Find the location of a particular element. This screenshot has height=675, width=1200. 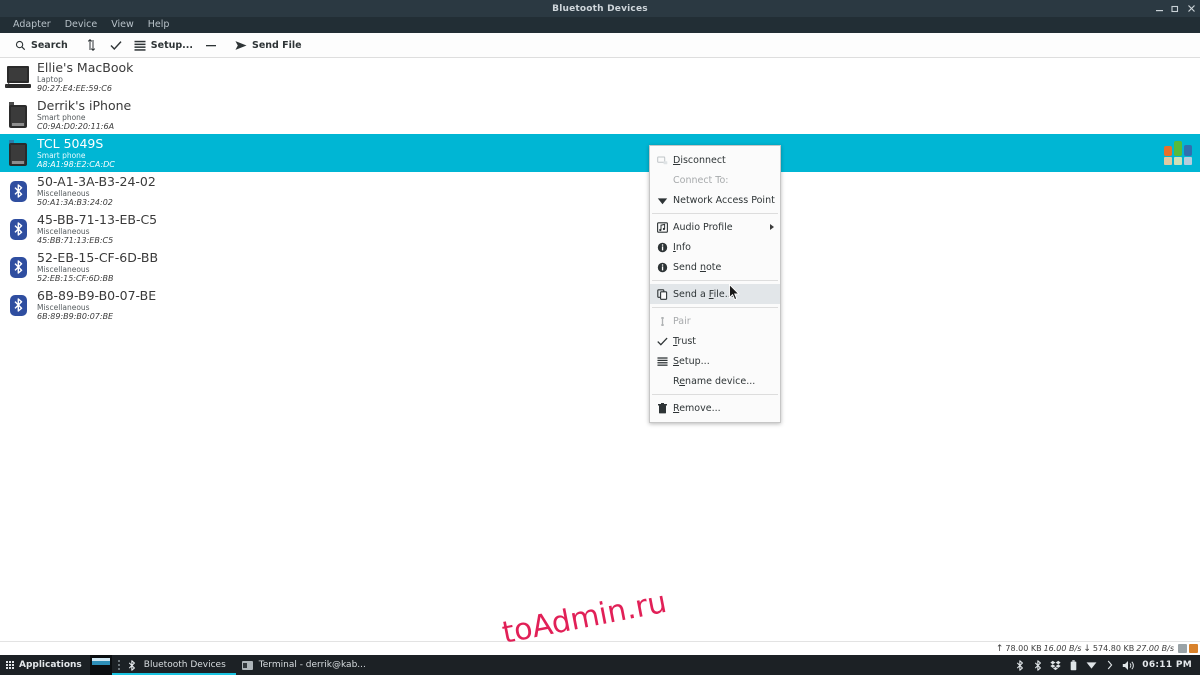

context-menu-item-audio-profile: Audio Profile is located at coordinates (715, 227).